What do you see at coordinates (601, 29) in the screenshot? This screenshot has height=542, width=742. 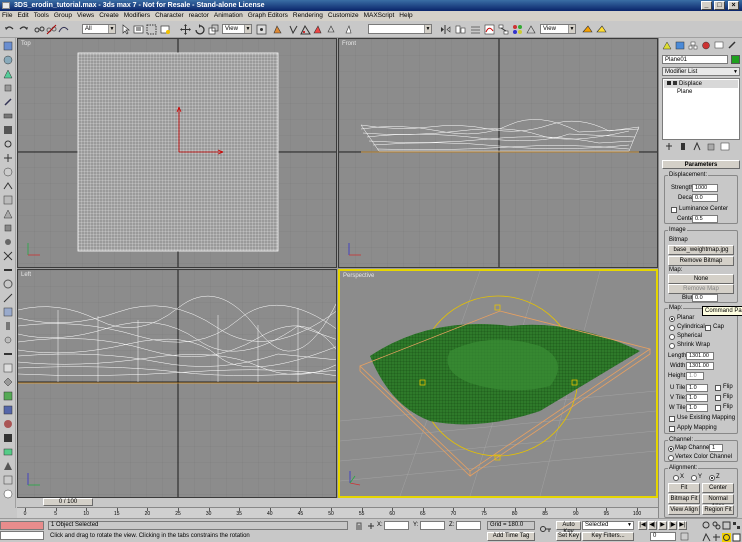 I see `active-shade-icon` at bounding box center [601, 29].